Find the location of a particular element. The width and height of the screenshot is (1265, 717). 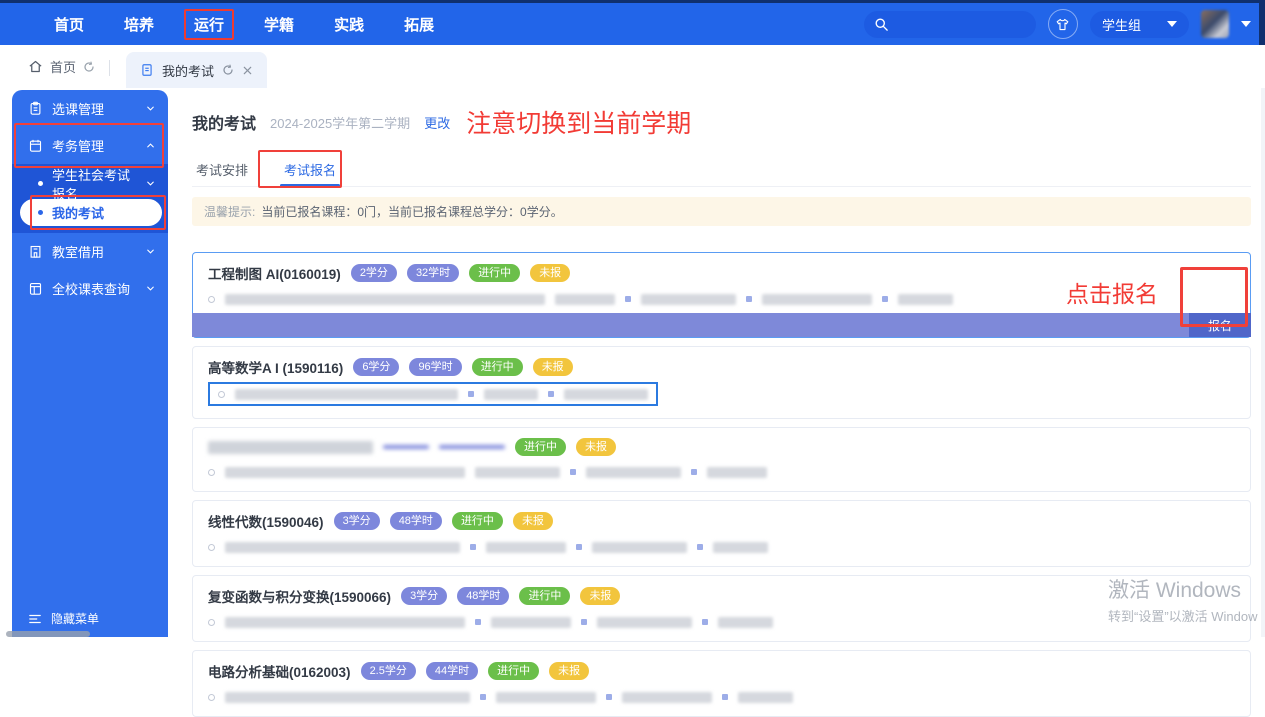

nav-item-practice: 实践 is located at coordinates (349, 24).